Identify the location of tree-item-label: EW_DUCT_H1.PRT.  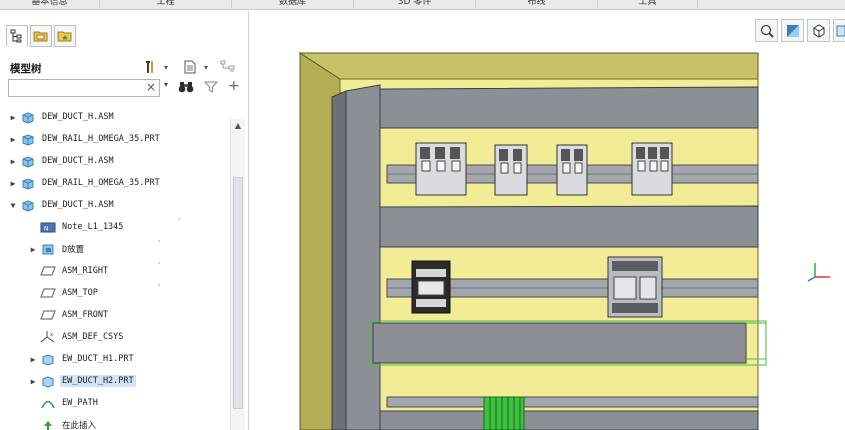
(98, 359).